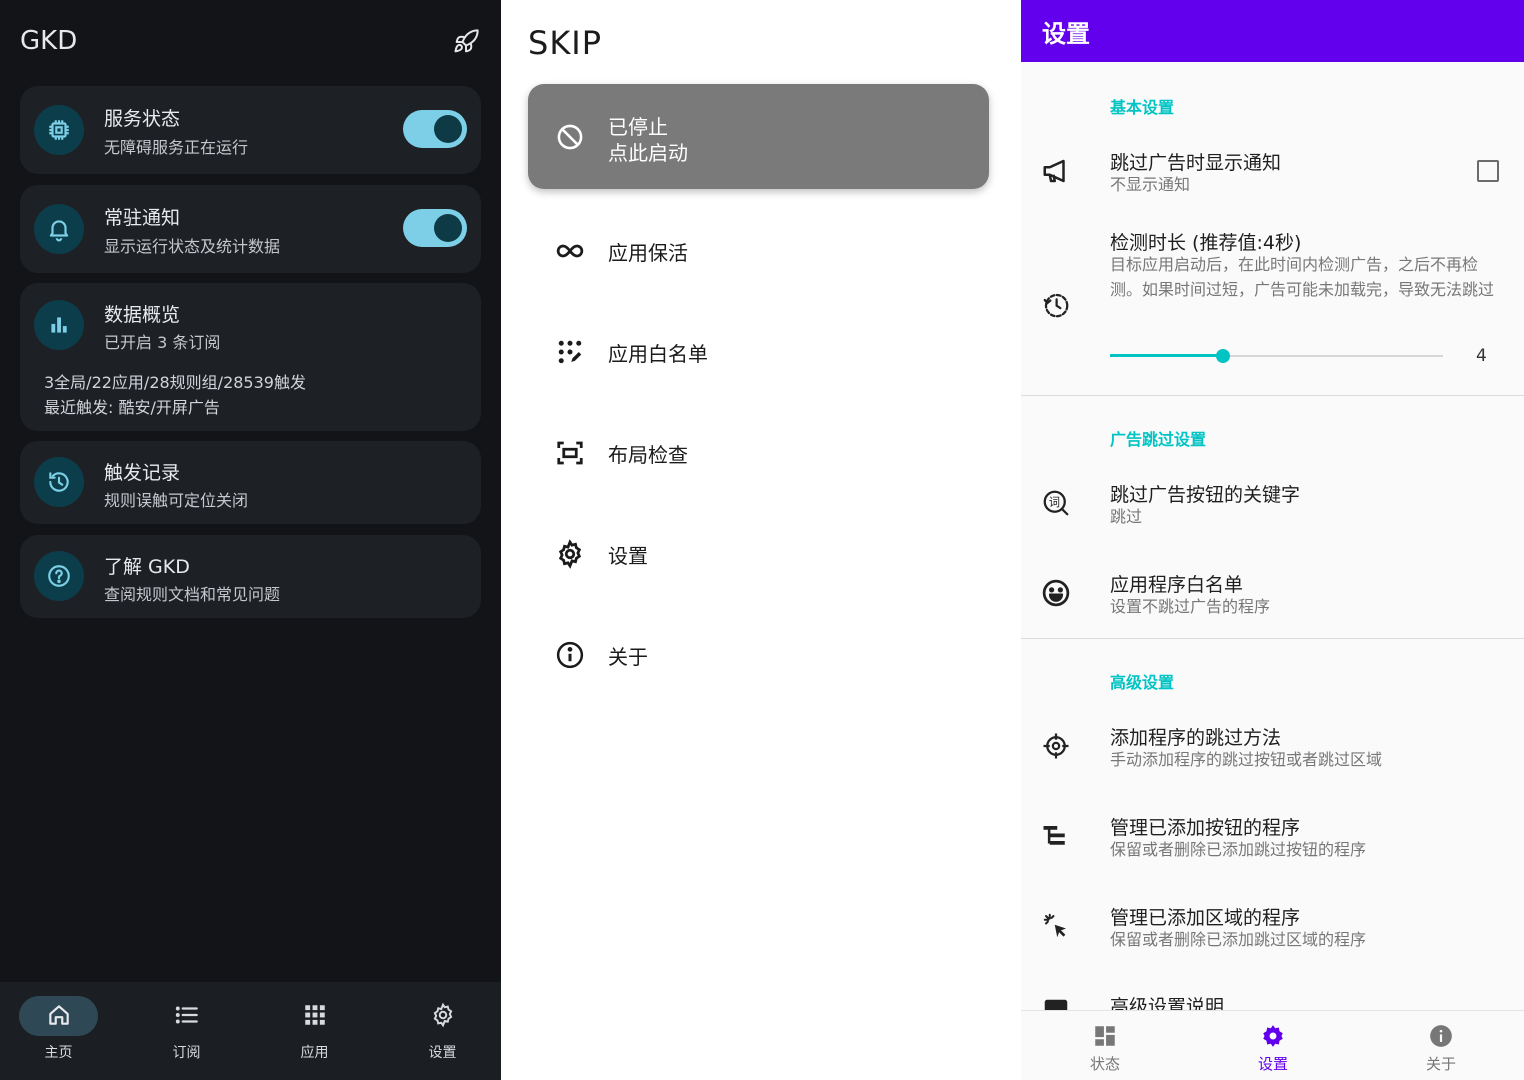 Image resolution: width=1524 pixels, height=1080 pixels. What do you see at coordinates (1158, 439) in the screenshot?
I see `section-ad: 广告跳过设置` at bounding box center [1158, 439].